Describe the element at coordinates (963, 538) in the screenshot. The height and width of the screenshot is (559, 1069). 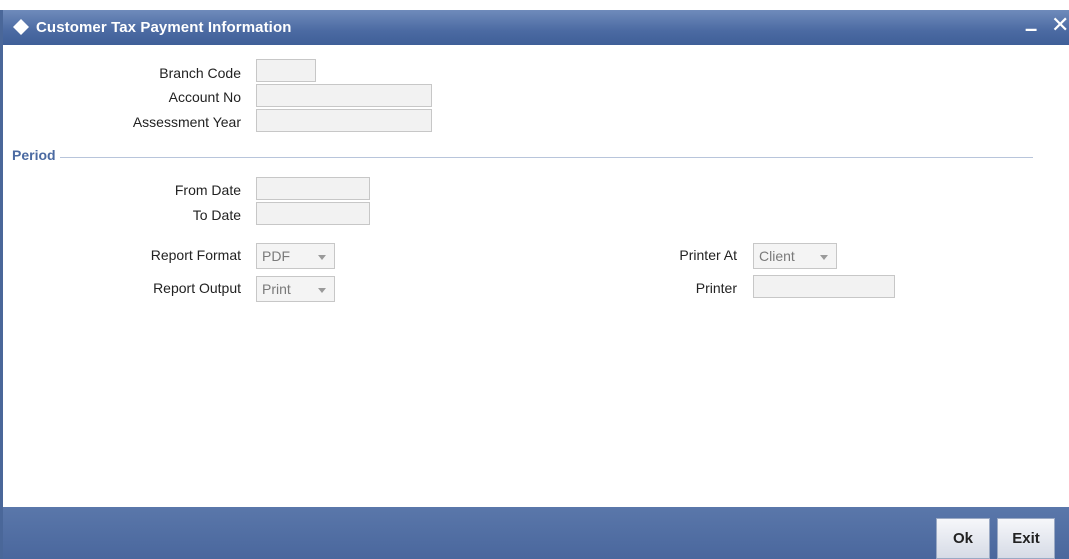
I see `ok-button: Ok` at that location.